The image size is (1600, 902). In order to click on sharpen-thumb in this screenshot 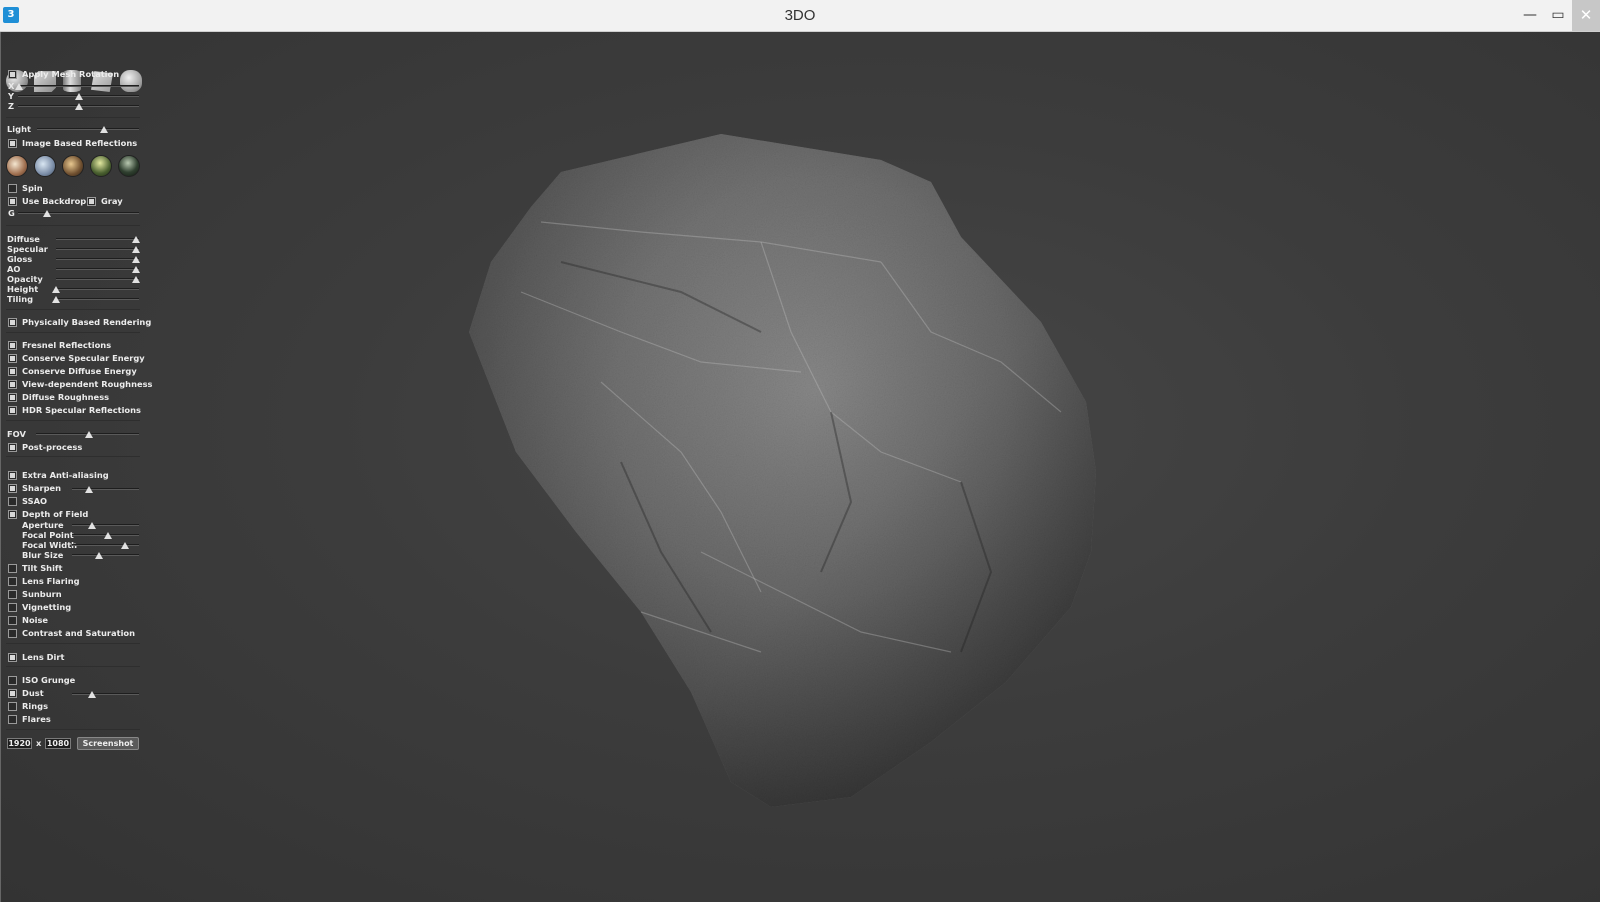, I will do `click(89, 489)`.